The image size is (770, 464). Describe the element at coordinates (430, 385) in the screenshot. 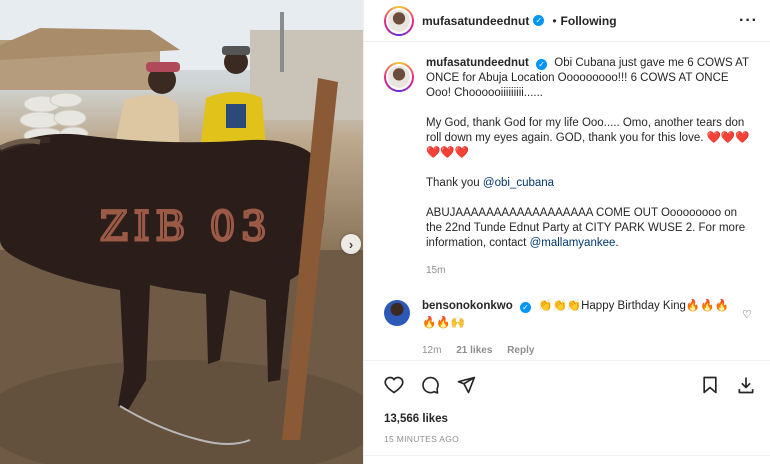

I see `comment-icon` at that location.